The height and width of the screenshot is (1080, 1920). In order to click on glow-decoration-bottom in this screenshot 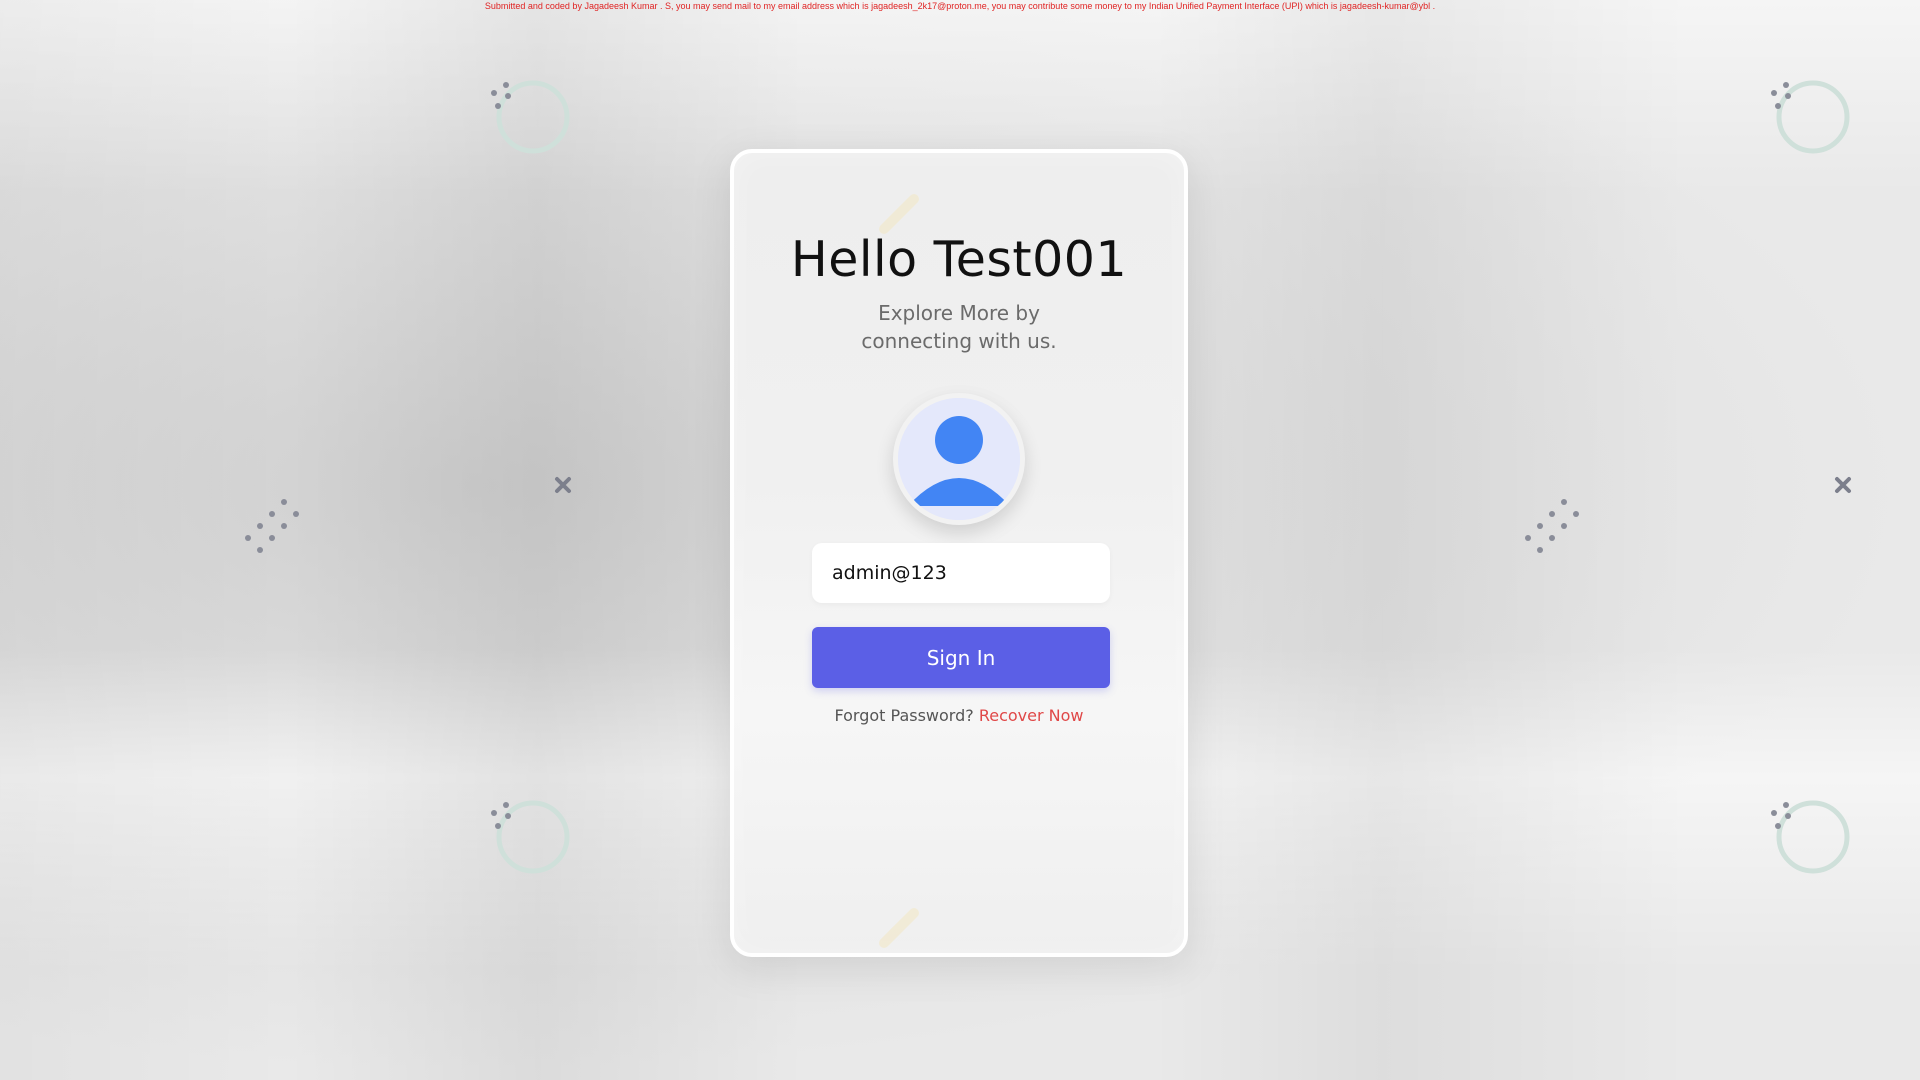, I will do `click(899, 928)`.